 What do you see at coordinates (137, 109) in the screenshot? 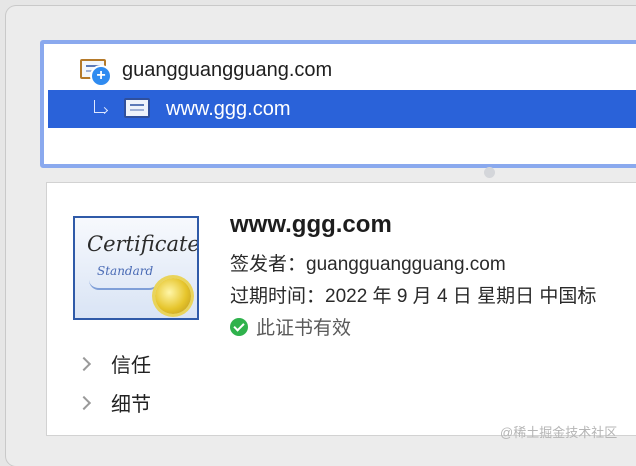
I see `certificate-icon` at bounding box center [137, 109].